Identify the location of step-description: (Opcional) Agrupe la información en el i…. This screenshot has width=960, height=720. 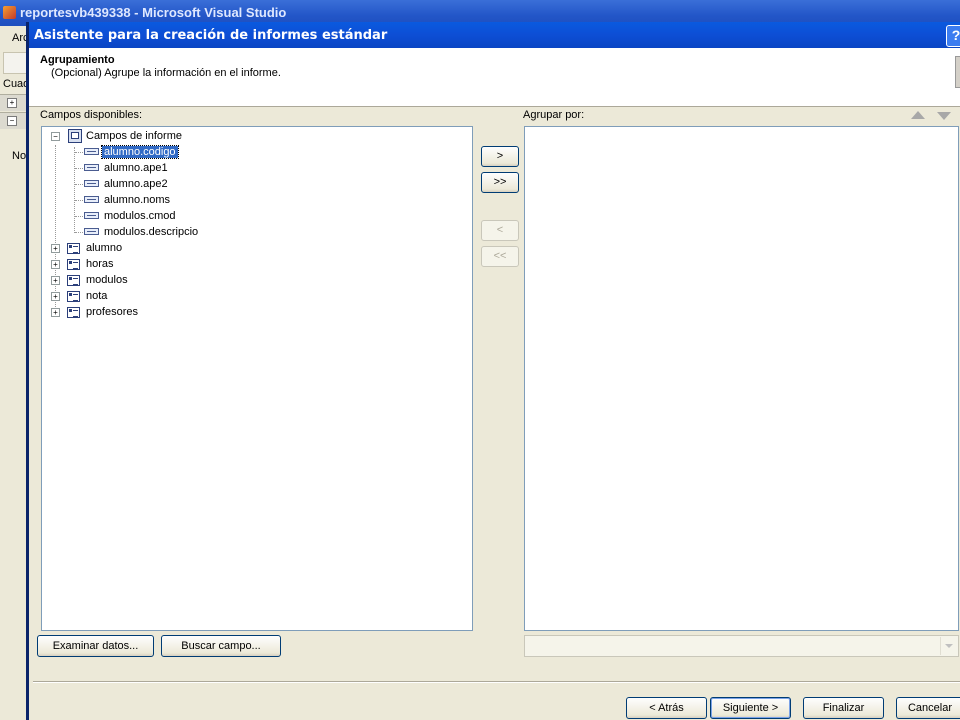
(166, 73).